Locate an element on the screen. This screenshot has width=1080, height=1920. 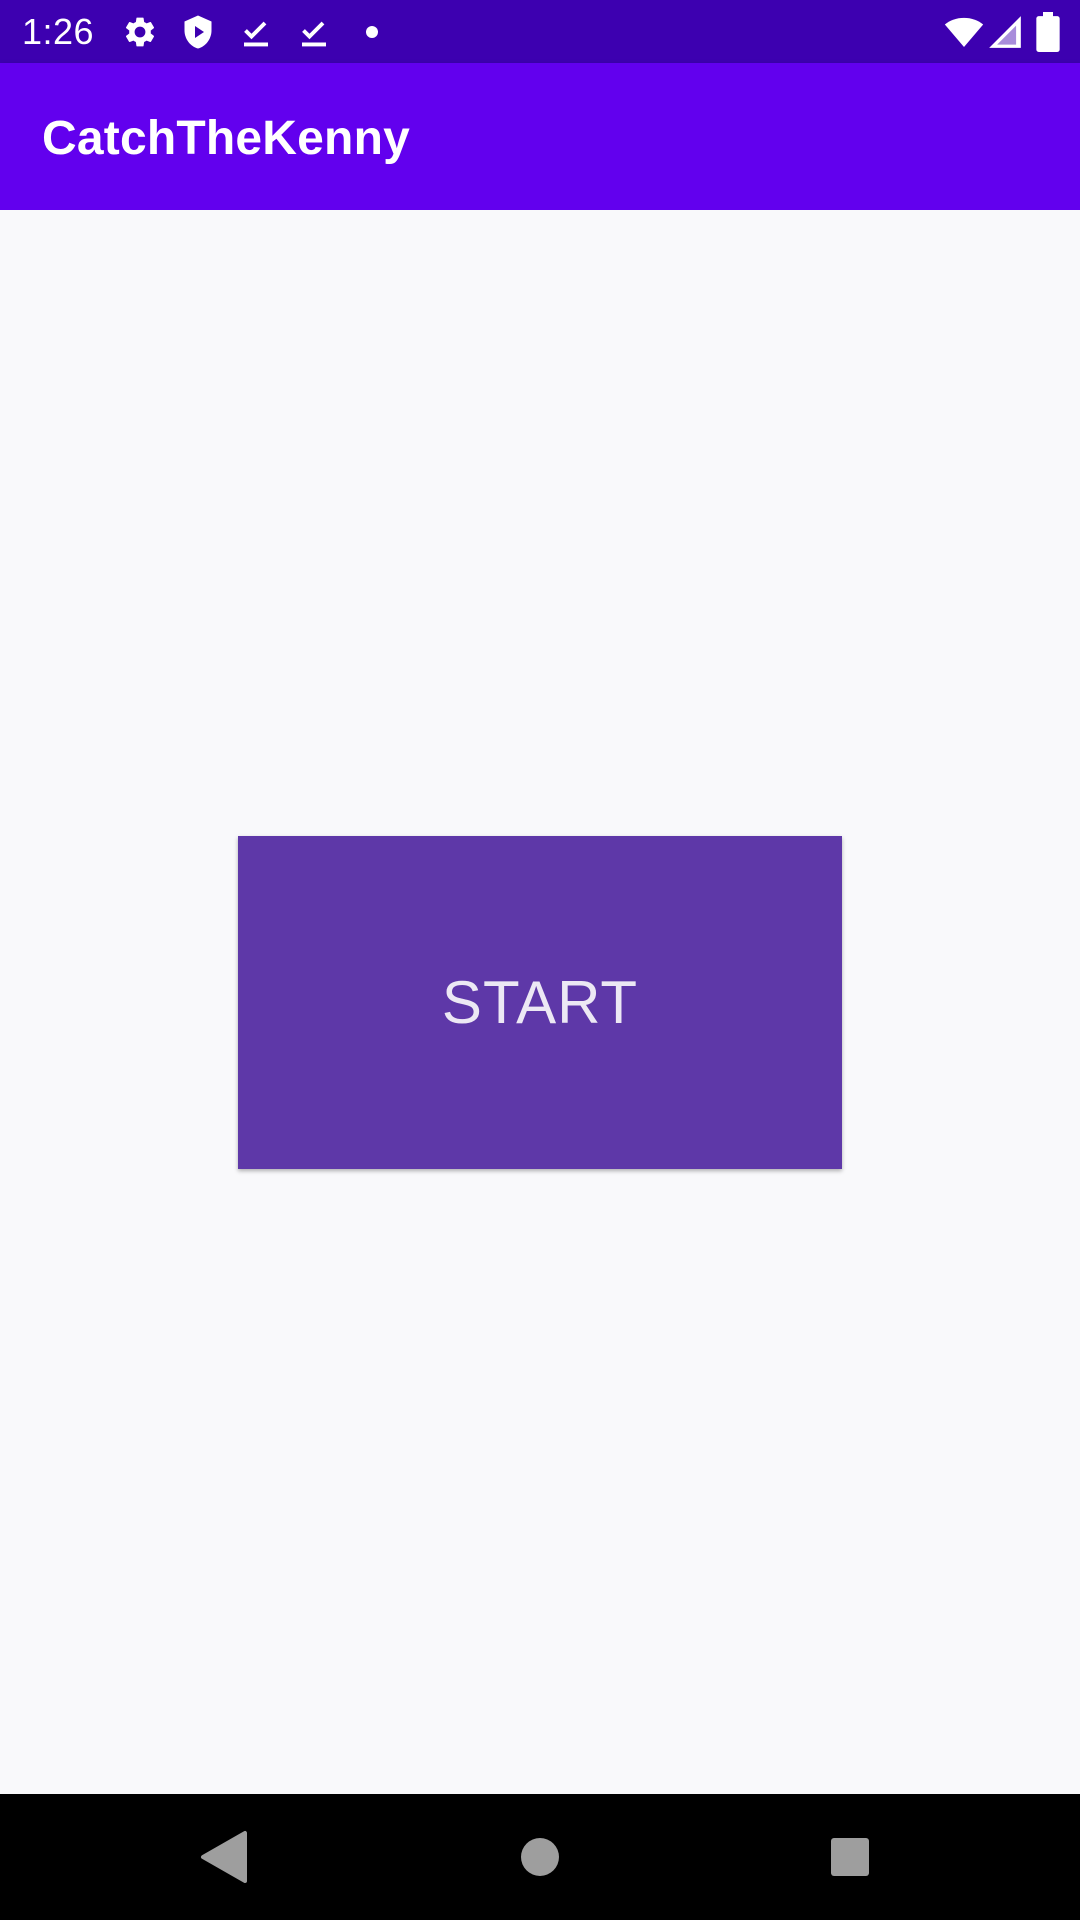
wifi-icon is located at coordinates (964, 32).